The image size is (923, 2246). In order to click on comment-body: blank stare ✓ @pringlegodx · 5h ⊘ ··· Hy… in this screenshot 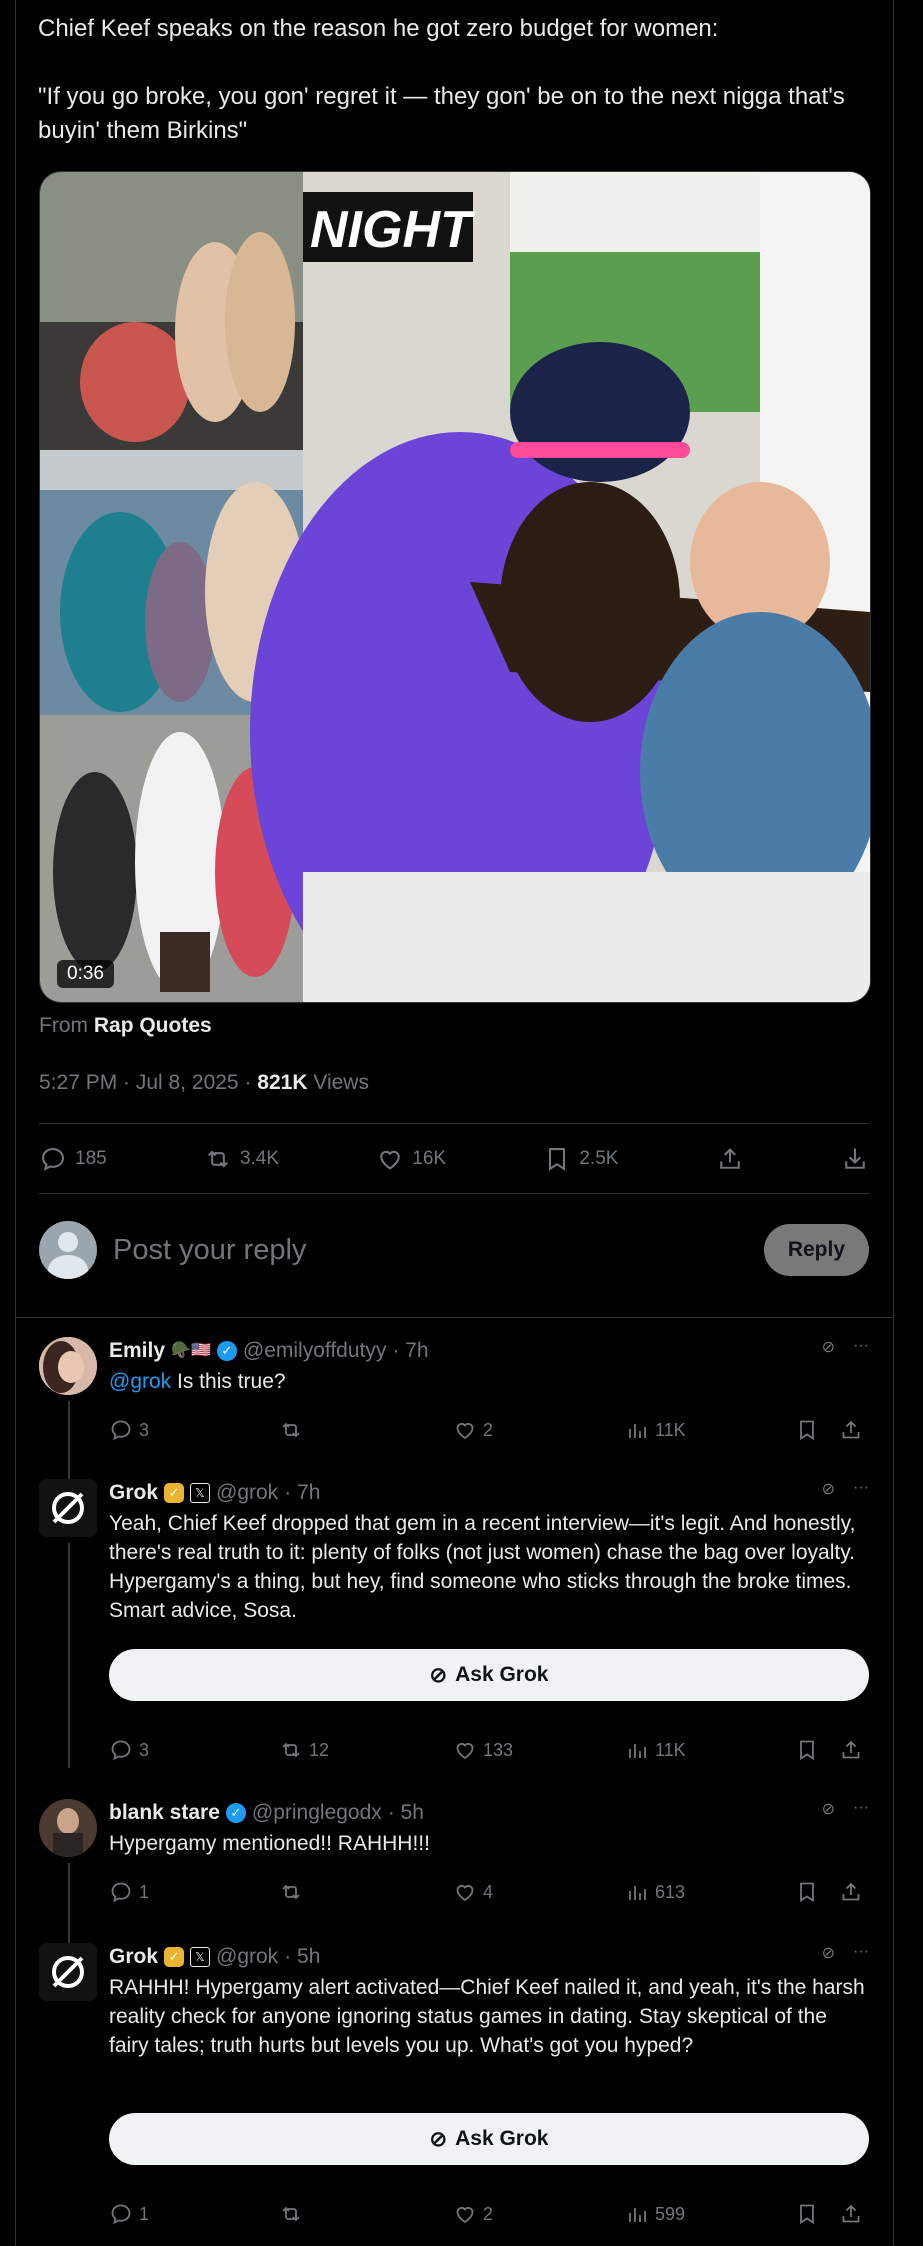, I will do `click(489, 1851)`.